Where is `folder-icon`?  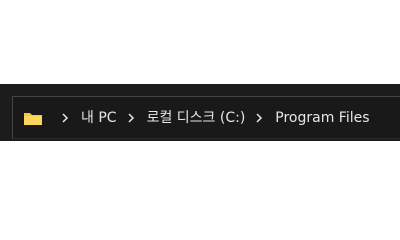
folder-icon is located at coordinates (33, 118).